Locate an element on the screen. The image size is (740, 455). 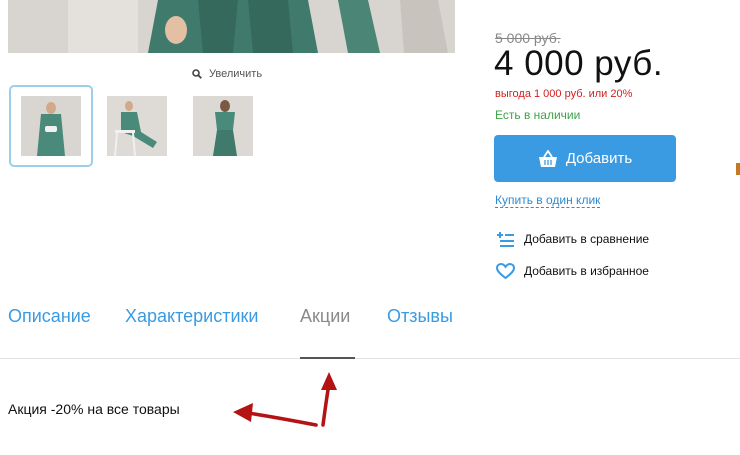
add-to-cart-button: Добавить is located at coordinates (585, 158).